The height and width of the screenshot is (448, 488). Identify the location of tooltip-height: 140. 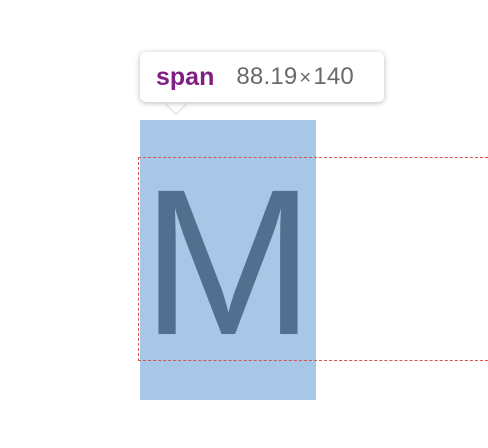
(333, 76).